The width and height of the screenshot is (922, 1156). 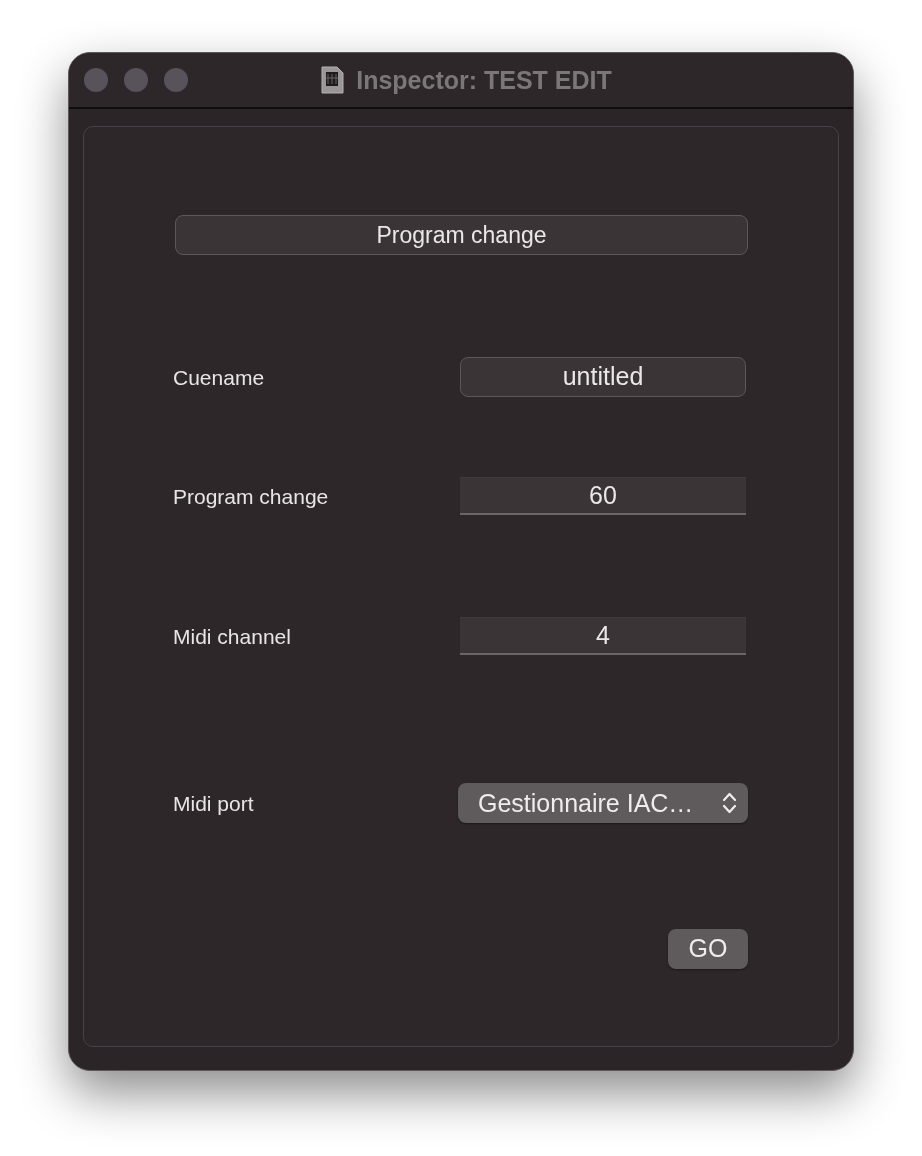 I want to click on window-title: Inspector: TEST EDIT, so click(x=484, y=80).